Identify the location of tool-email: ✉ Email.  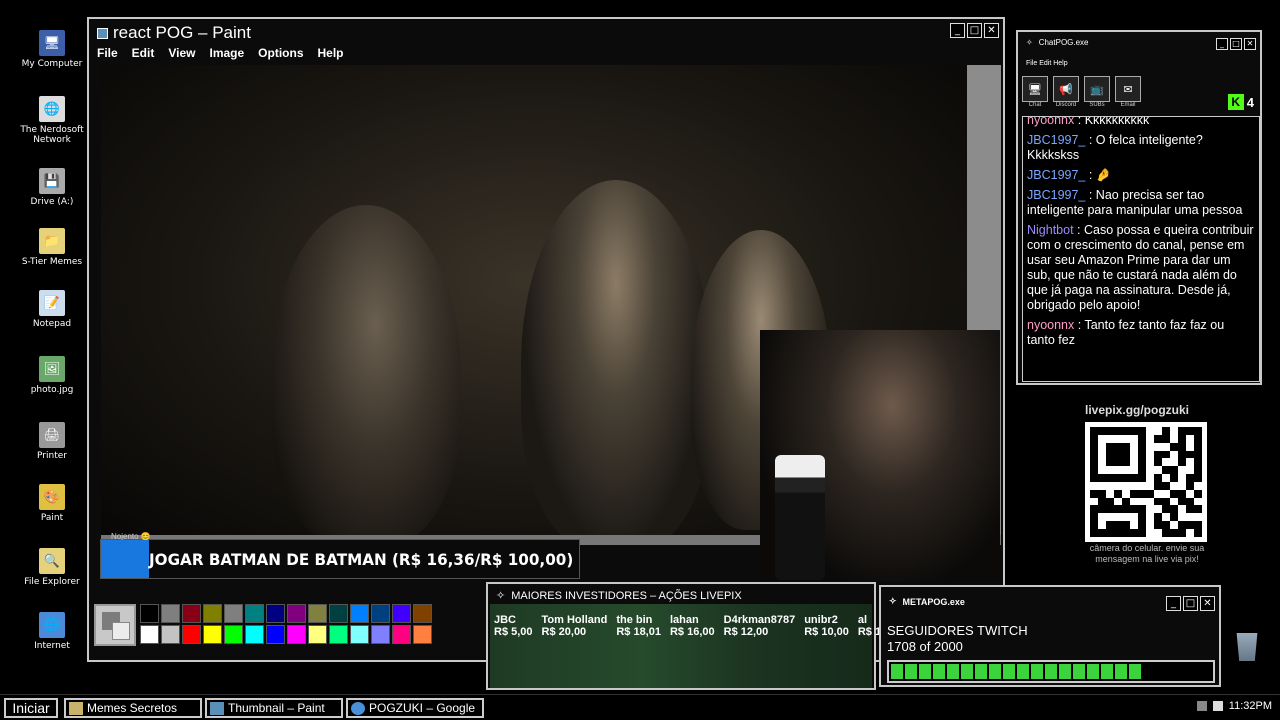
(1128, 92).